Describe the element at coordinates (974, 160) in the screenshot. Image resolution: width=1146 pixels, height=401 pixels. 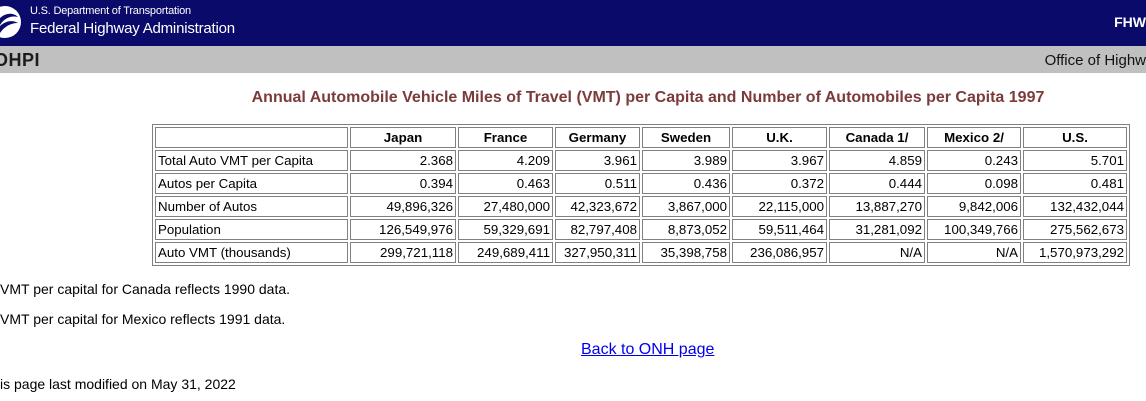
I see `table-cell: 0.243` at that location.